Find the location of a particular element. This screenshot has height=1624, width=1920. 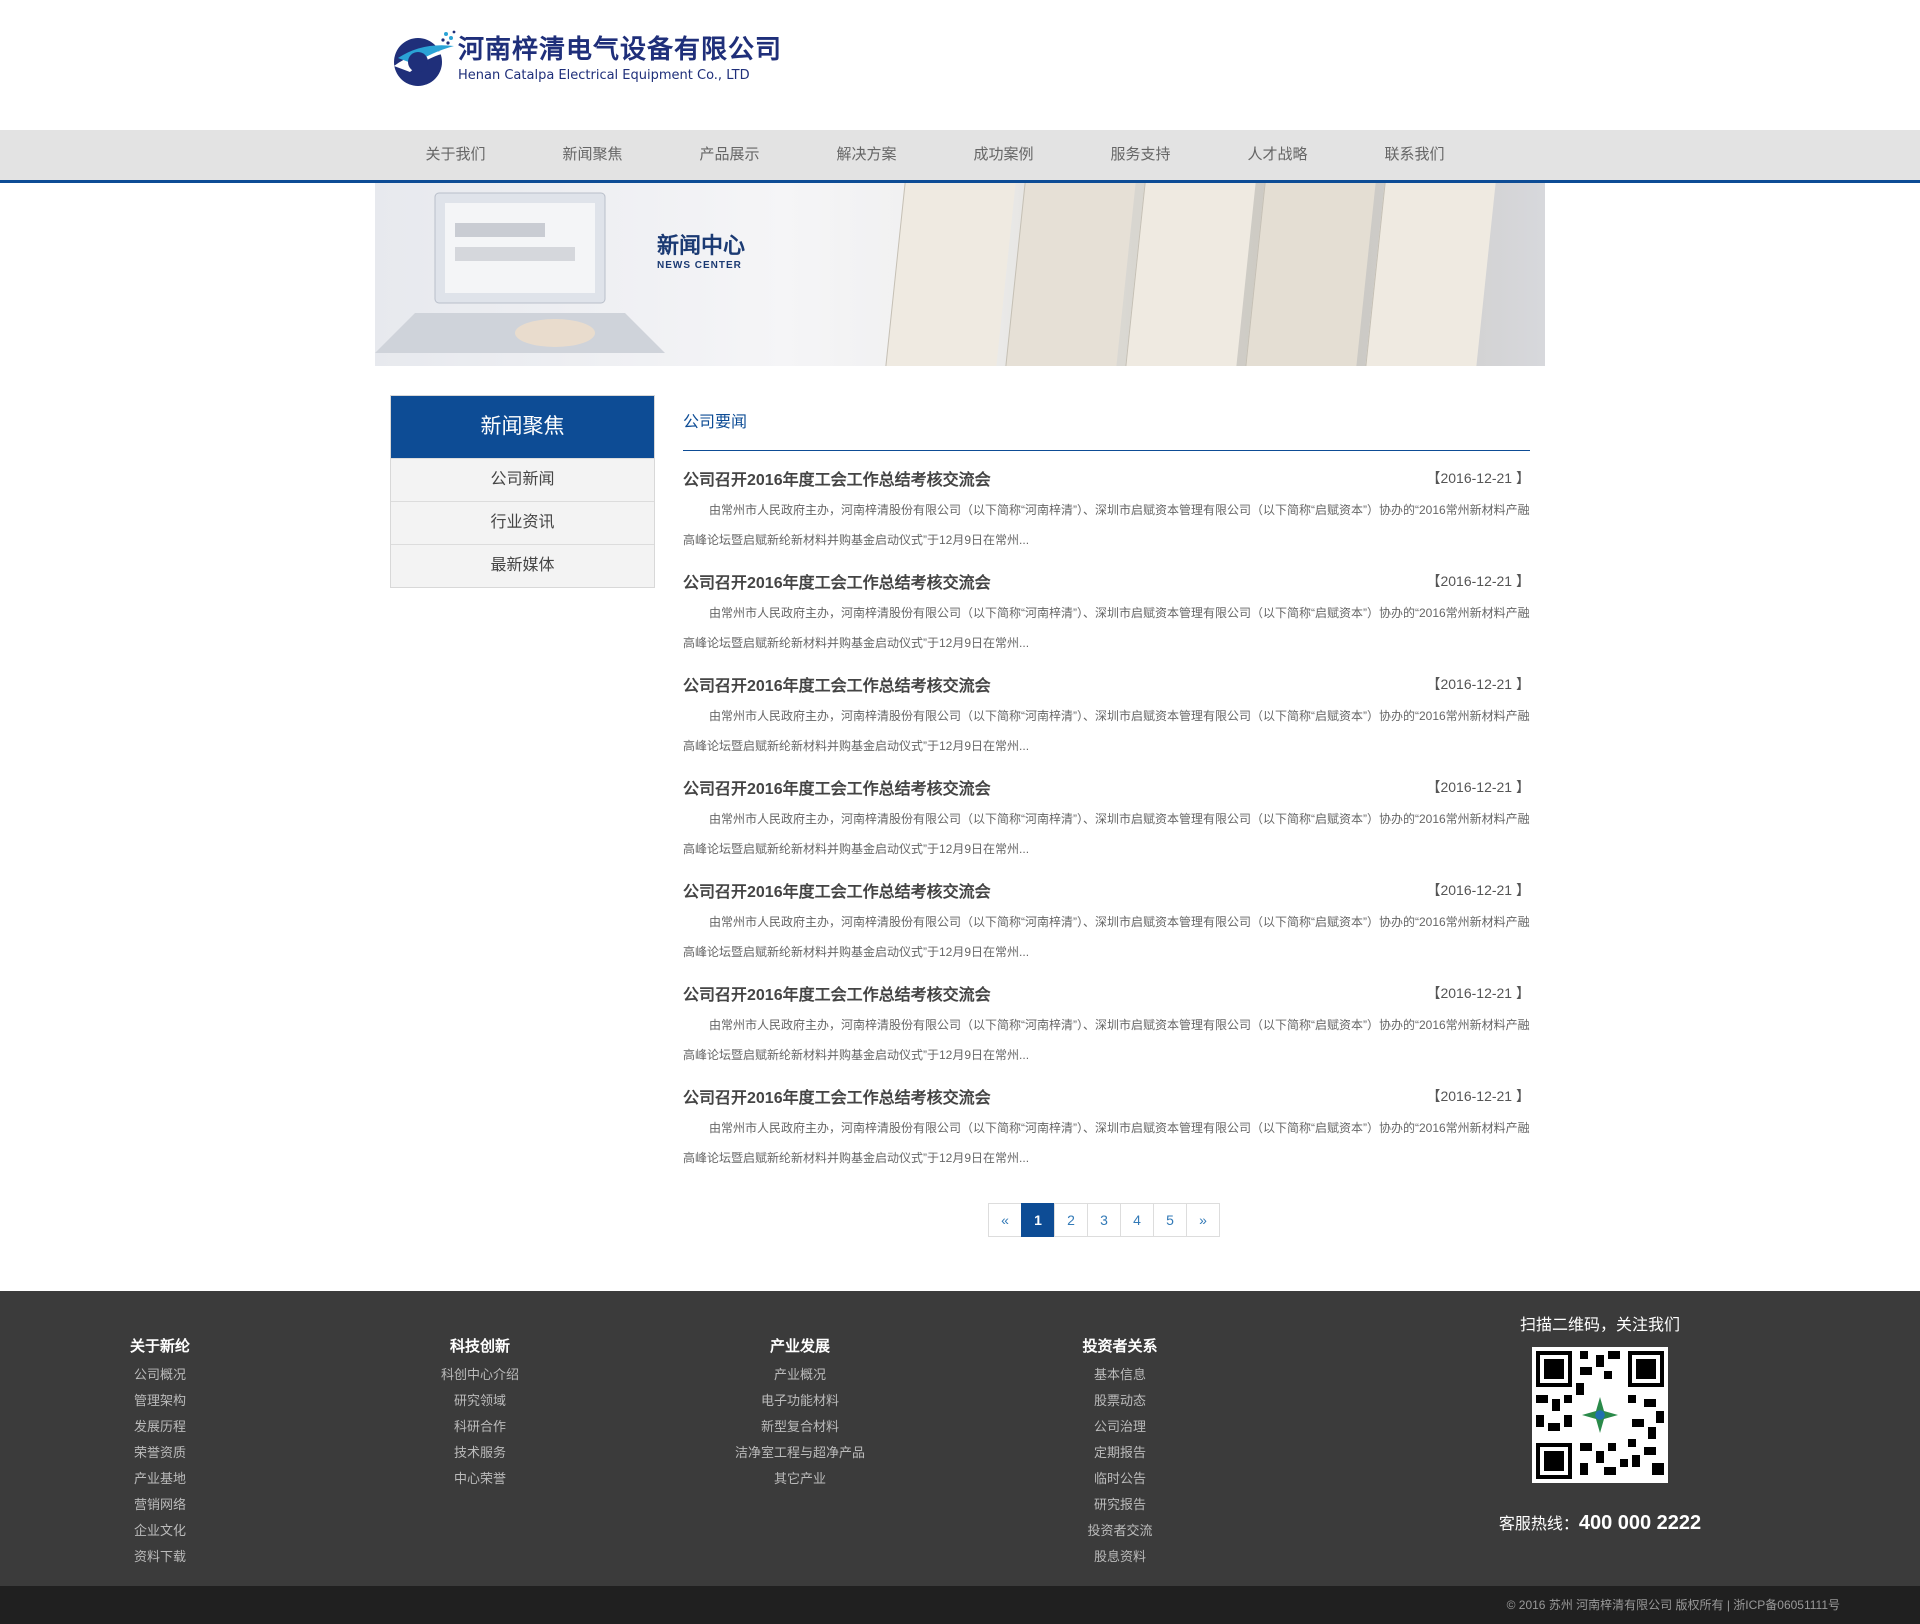

footer-link: 研究报告 is located at coordinates (1120, 1505).